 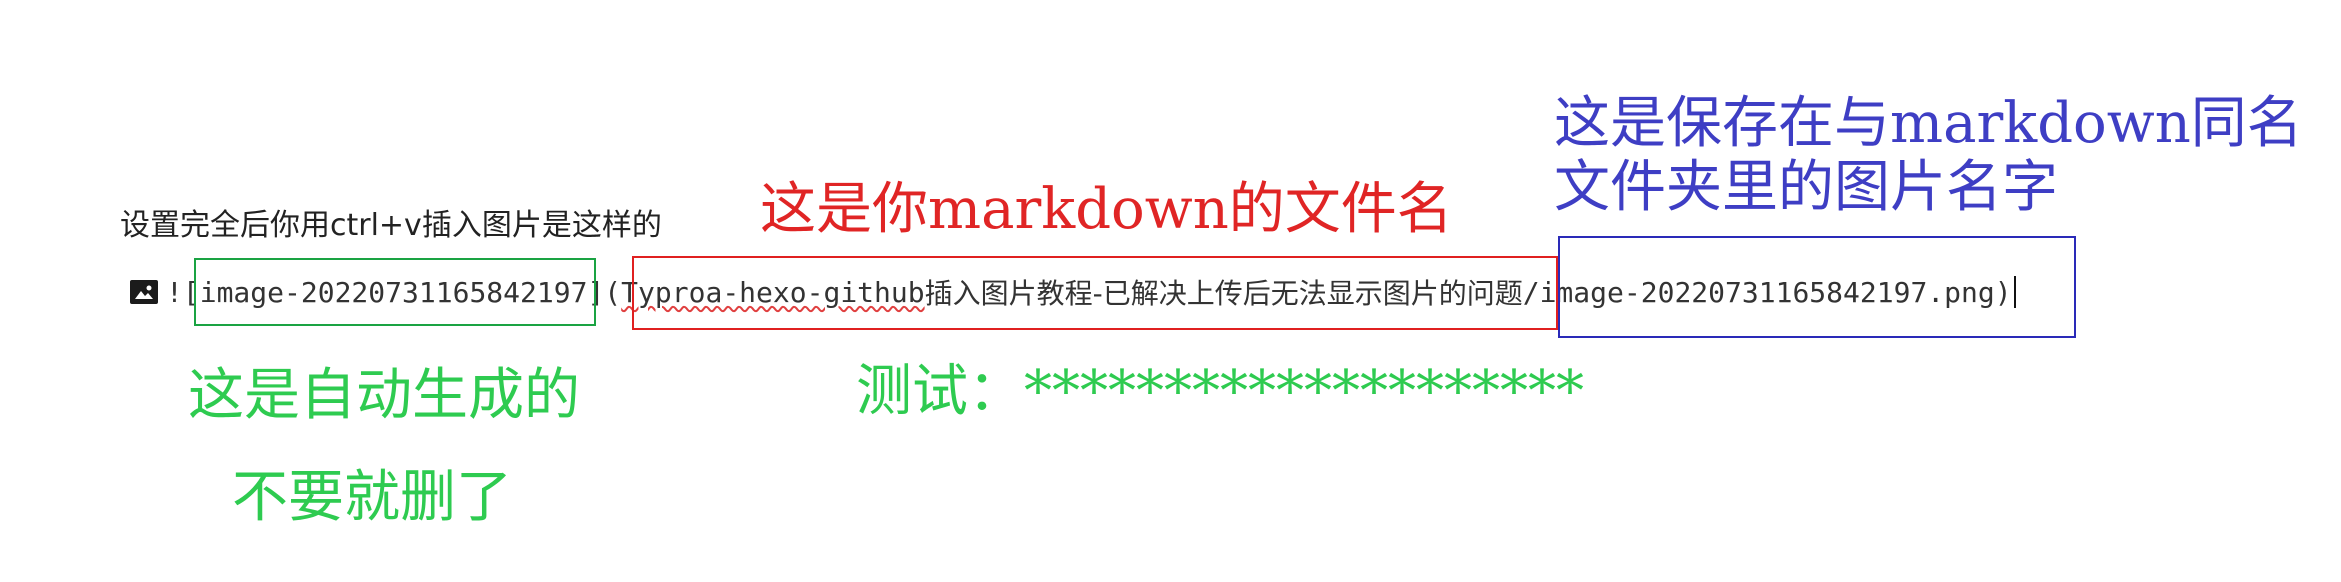 What do you see at coordinates (1928, 123) in the screenshot?
I see `annotation-image-name-line1: 这是保存在与markdown同名` at bounding box center [1928, 123].